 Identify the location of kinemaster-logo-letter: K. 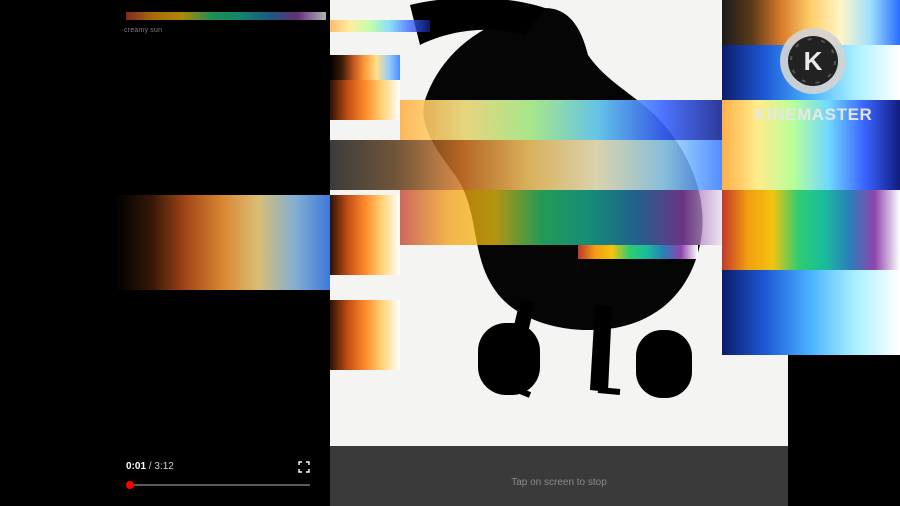
(813, 61).